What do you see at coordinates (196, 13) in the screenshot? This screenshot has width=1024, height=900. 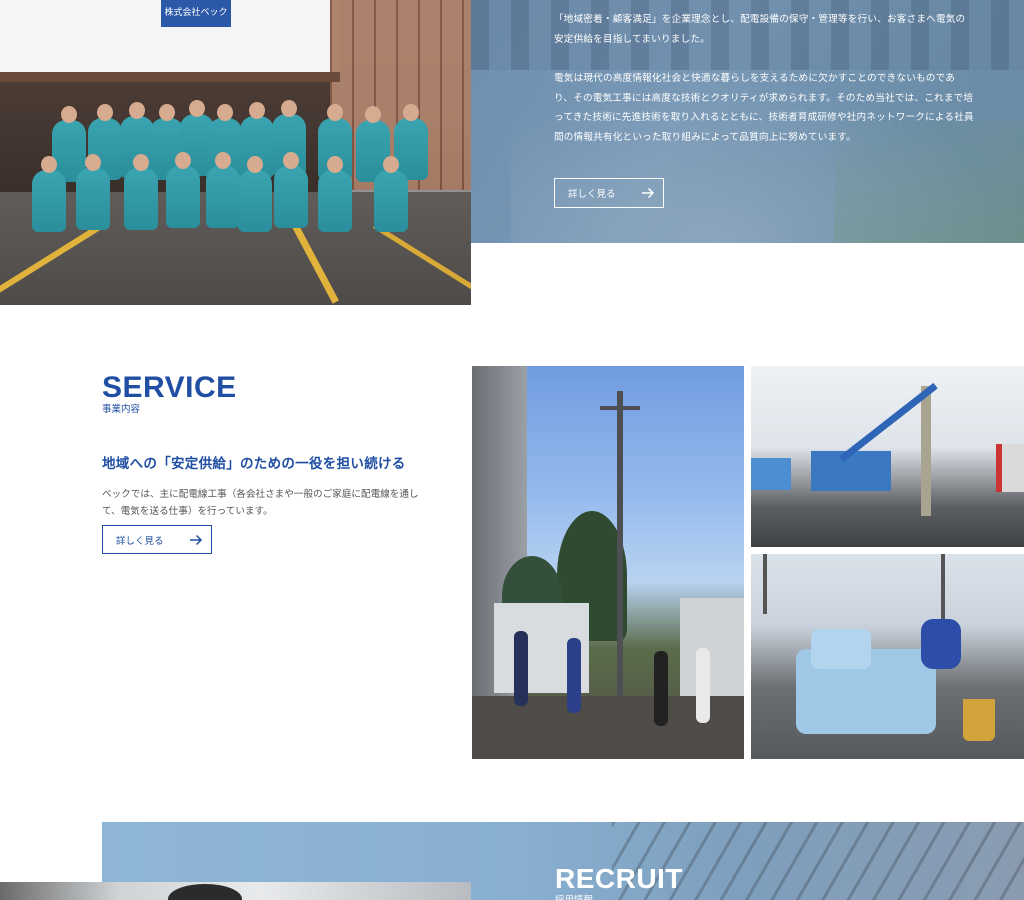 I see `company-sign: 株式会社ベック` at bounding box center [196, 13].